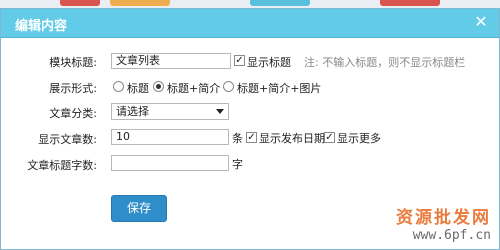 Image resolution: width=500 pixels, height=250 pixels. I want to click on show-title-label: 显示标题, so click(269, 62).